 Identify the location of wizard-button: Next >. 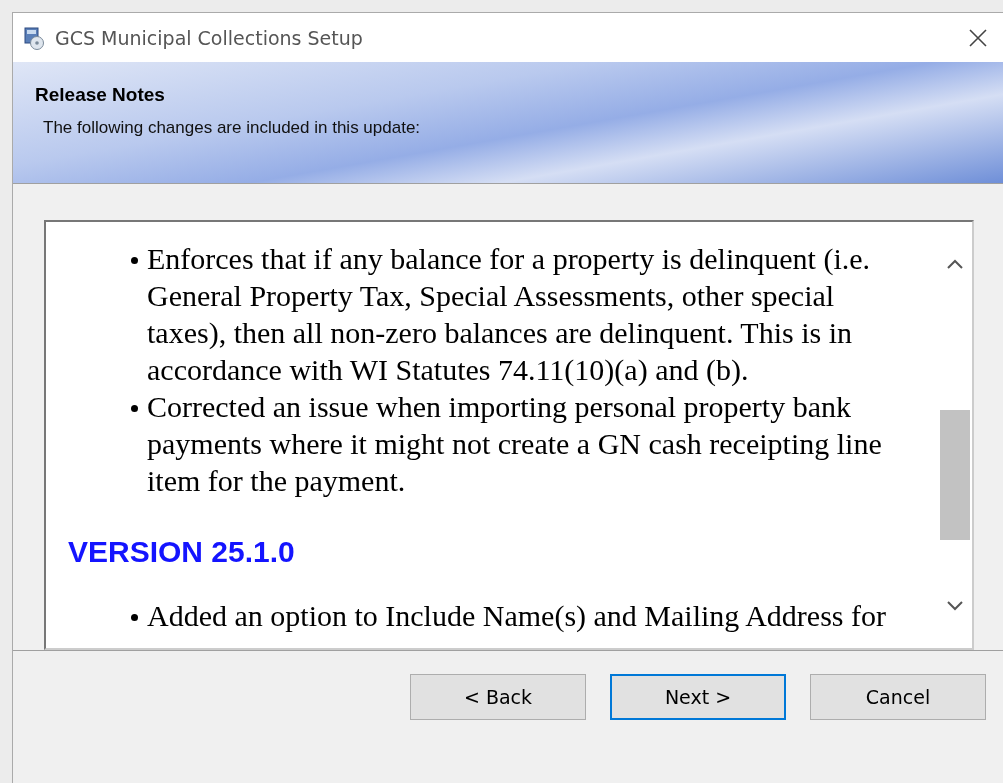
(698, 697).